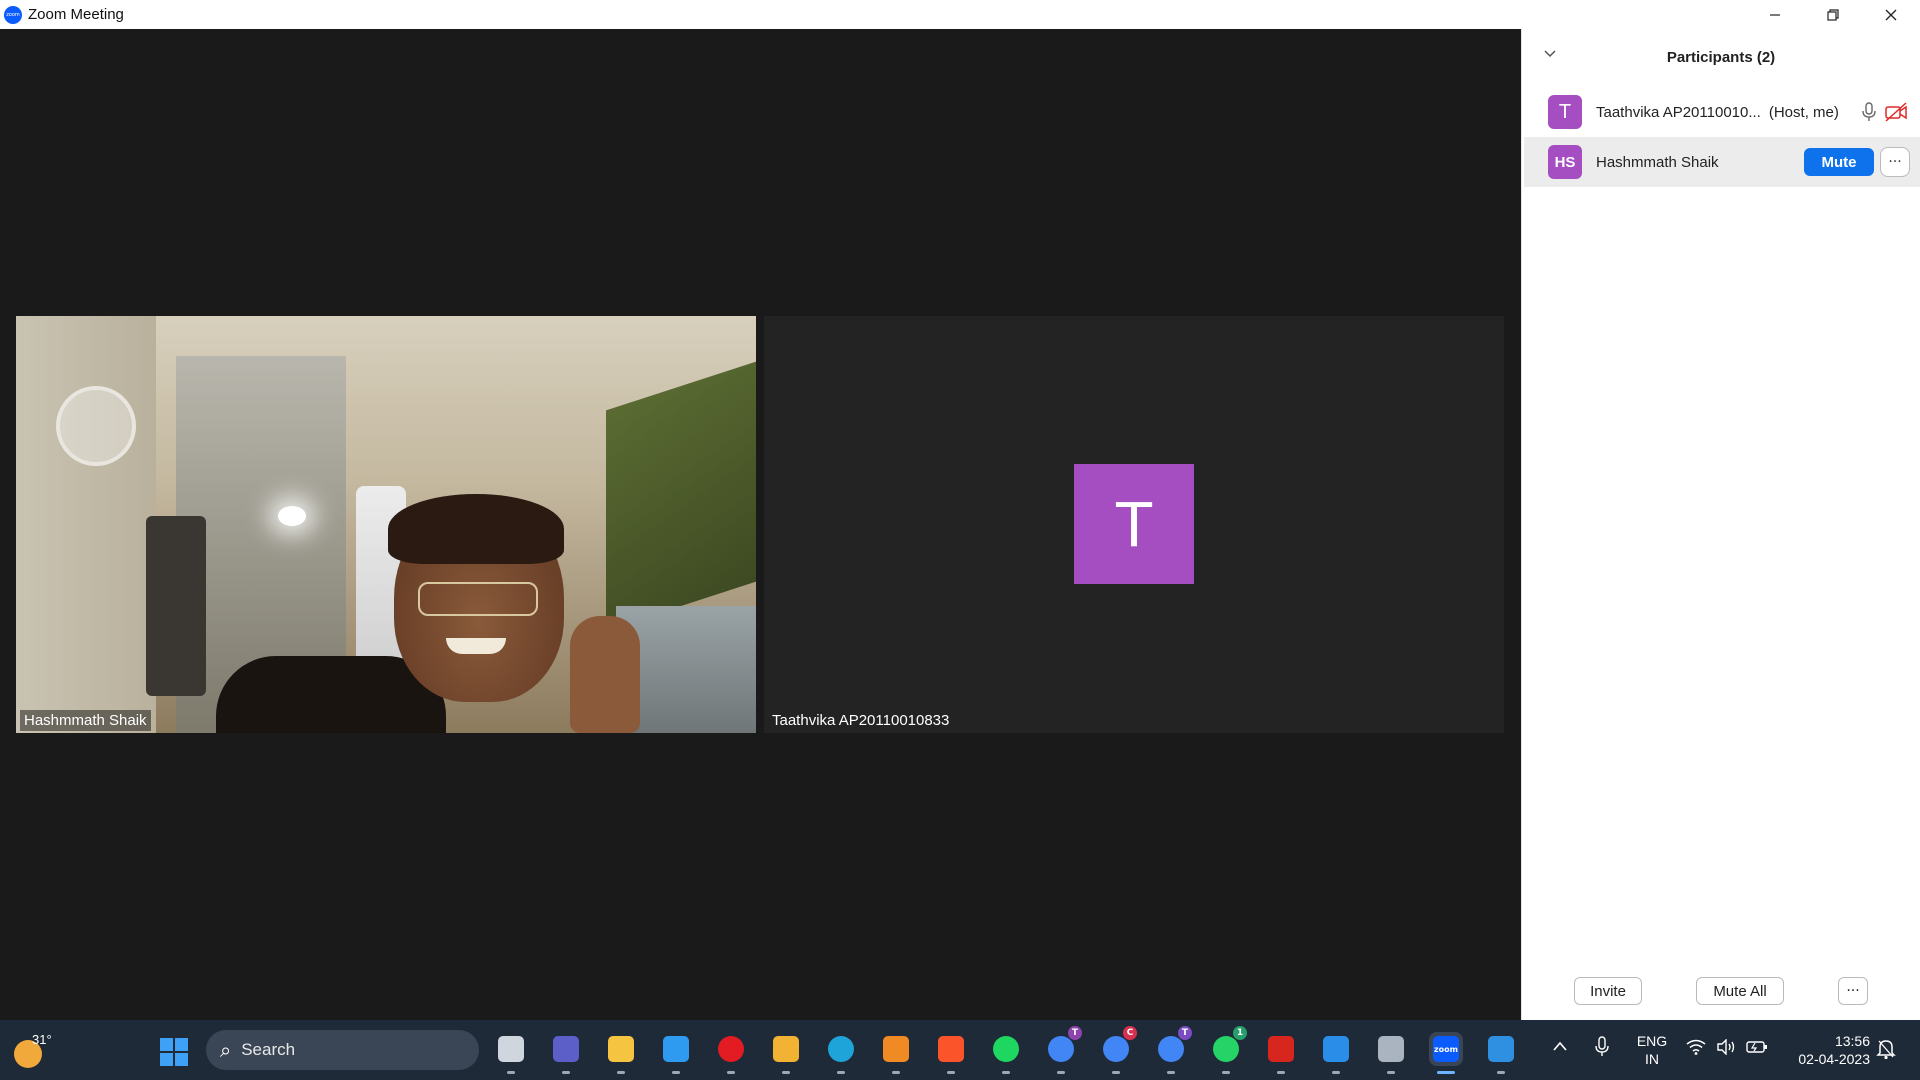  Describe the element at coordinates (1886, 1051) in the screenshot. I see `notification-bell-icon` at that location.